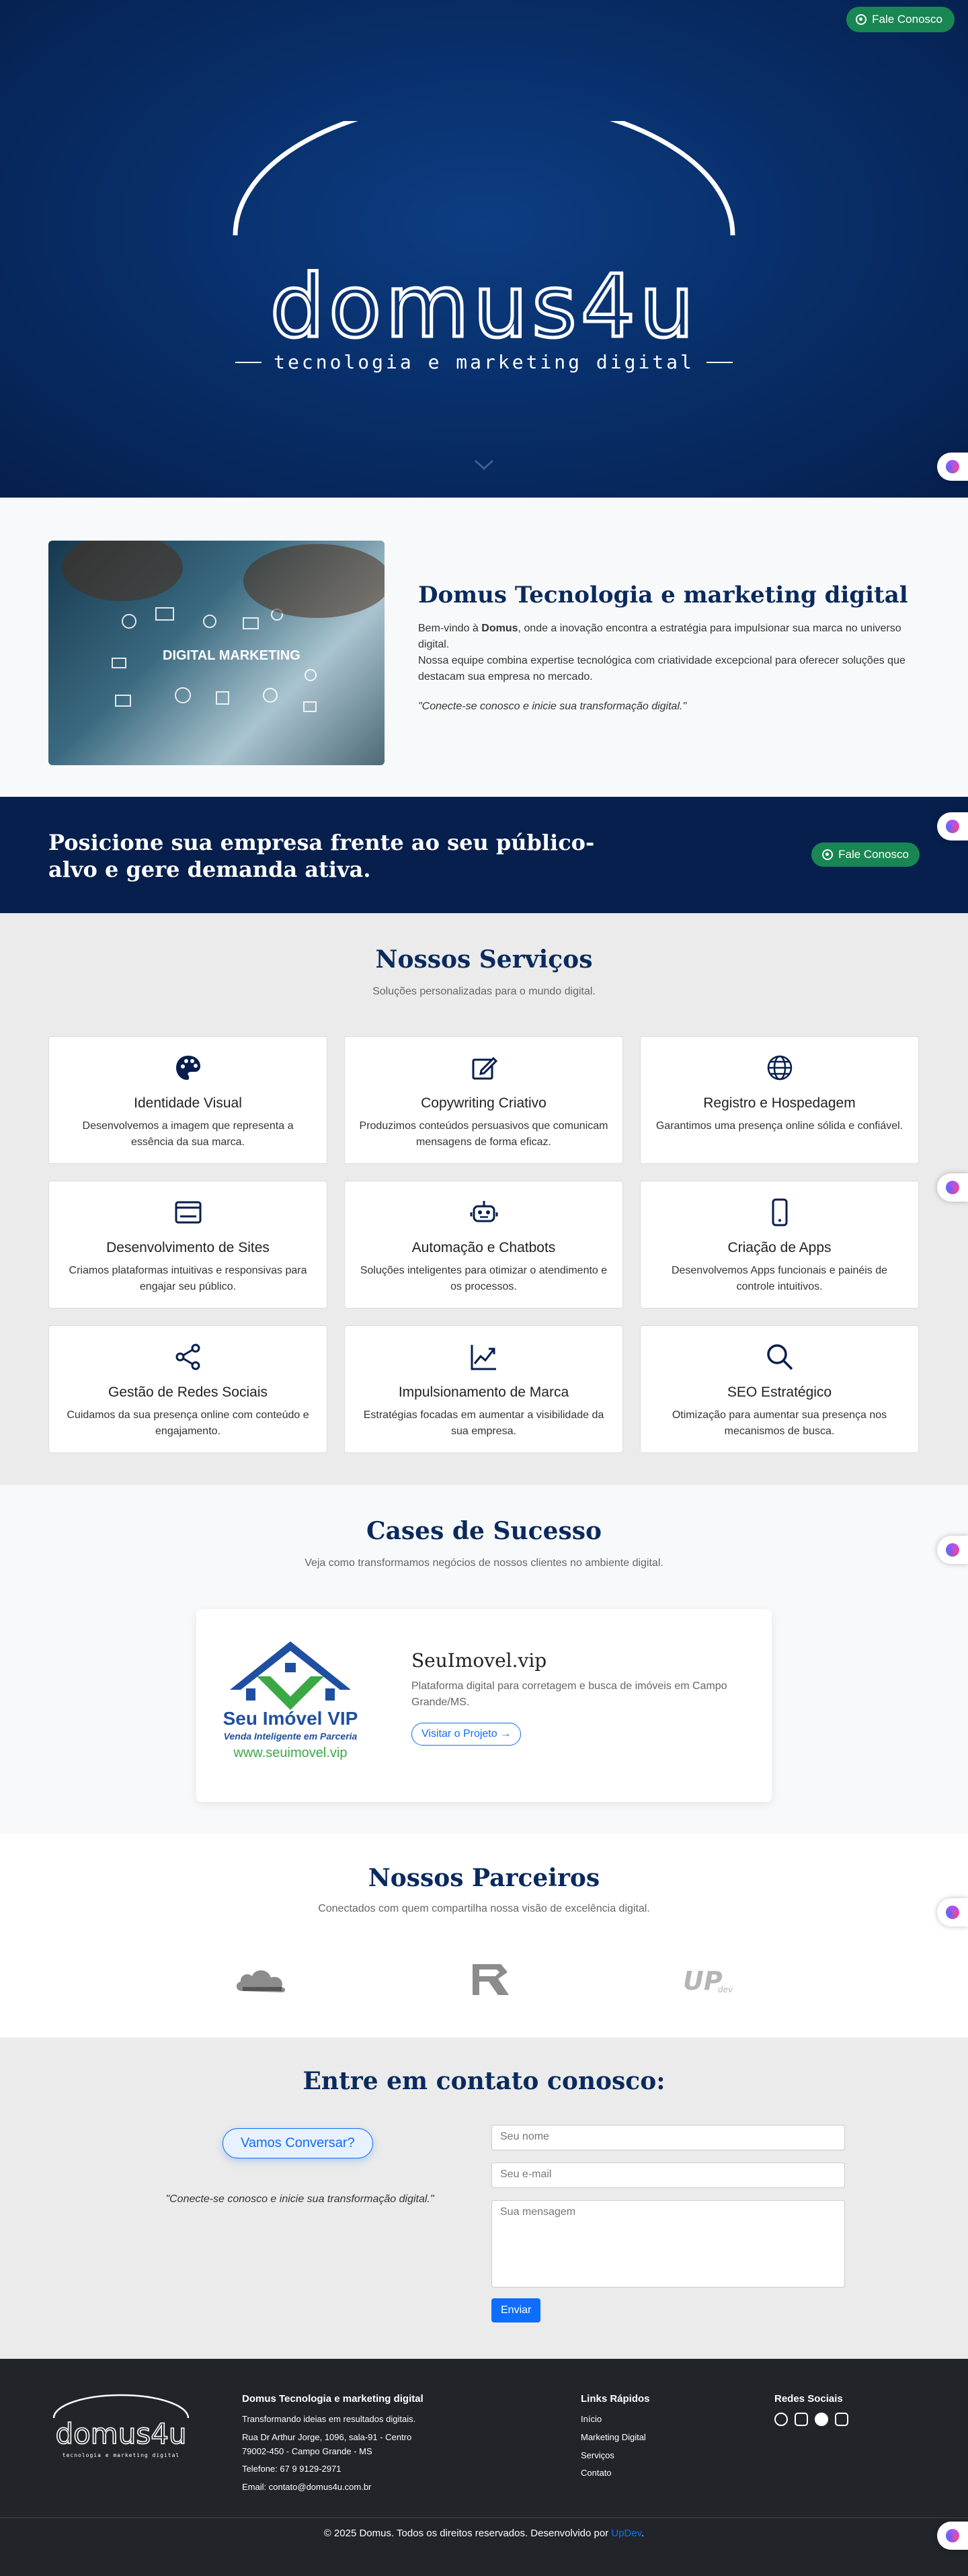 The image size is (968, 2576). I want to click on visit-project-button: Visitar o Projeto →, so click(466, 1735).